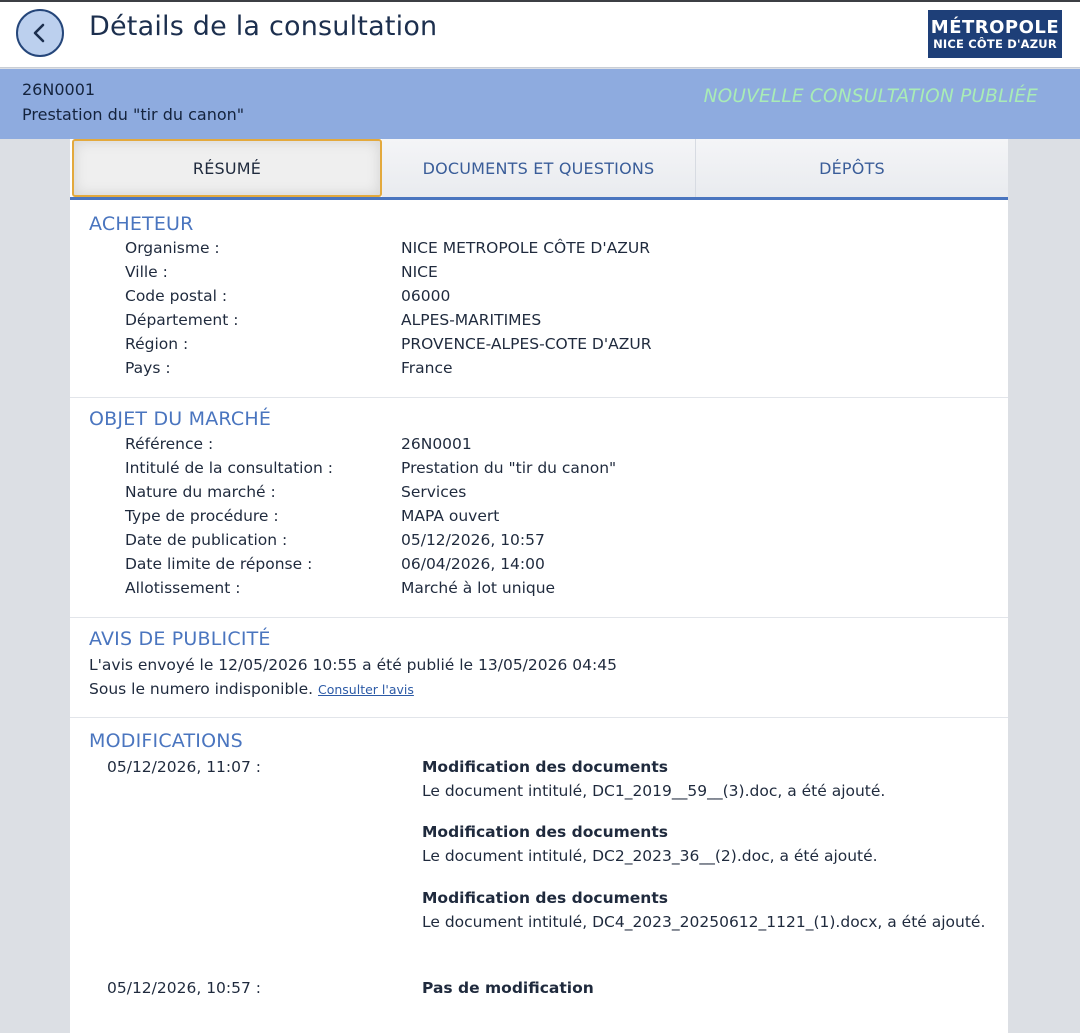  What do you see at coordinates (434, 492) in the screenshot?
I see `field-value: Services` at bounding box center [434, 492].